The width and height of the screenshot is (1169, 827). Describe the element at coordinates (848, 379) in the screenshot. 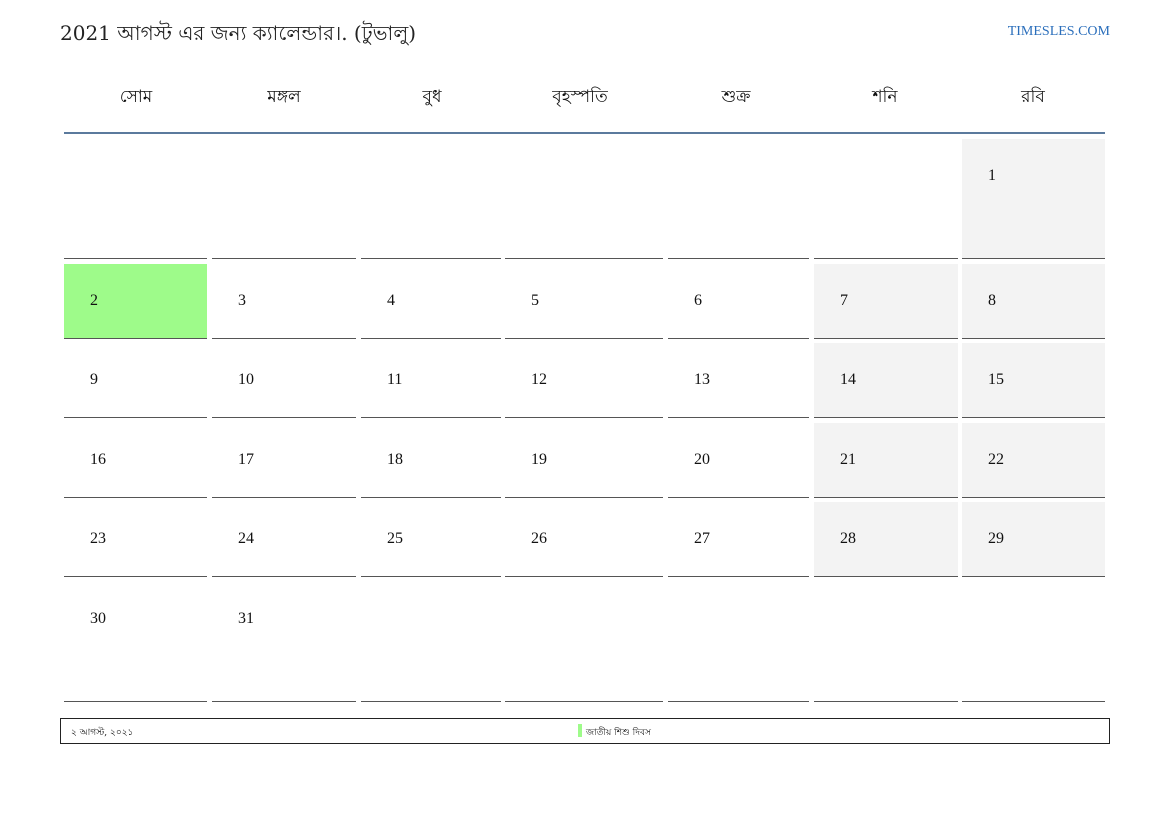

I see `day-number: 14` at that location.